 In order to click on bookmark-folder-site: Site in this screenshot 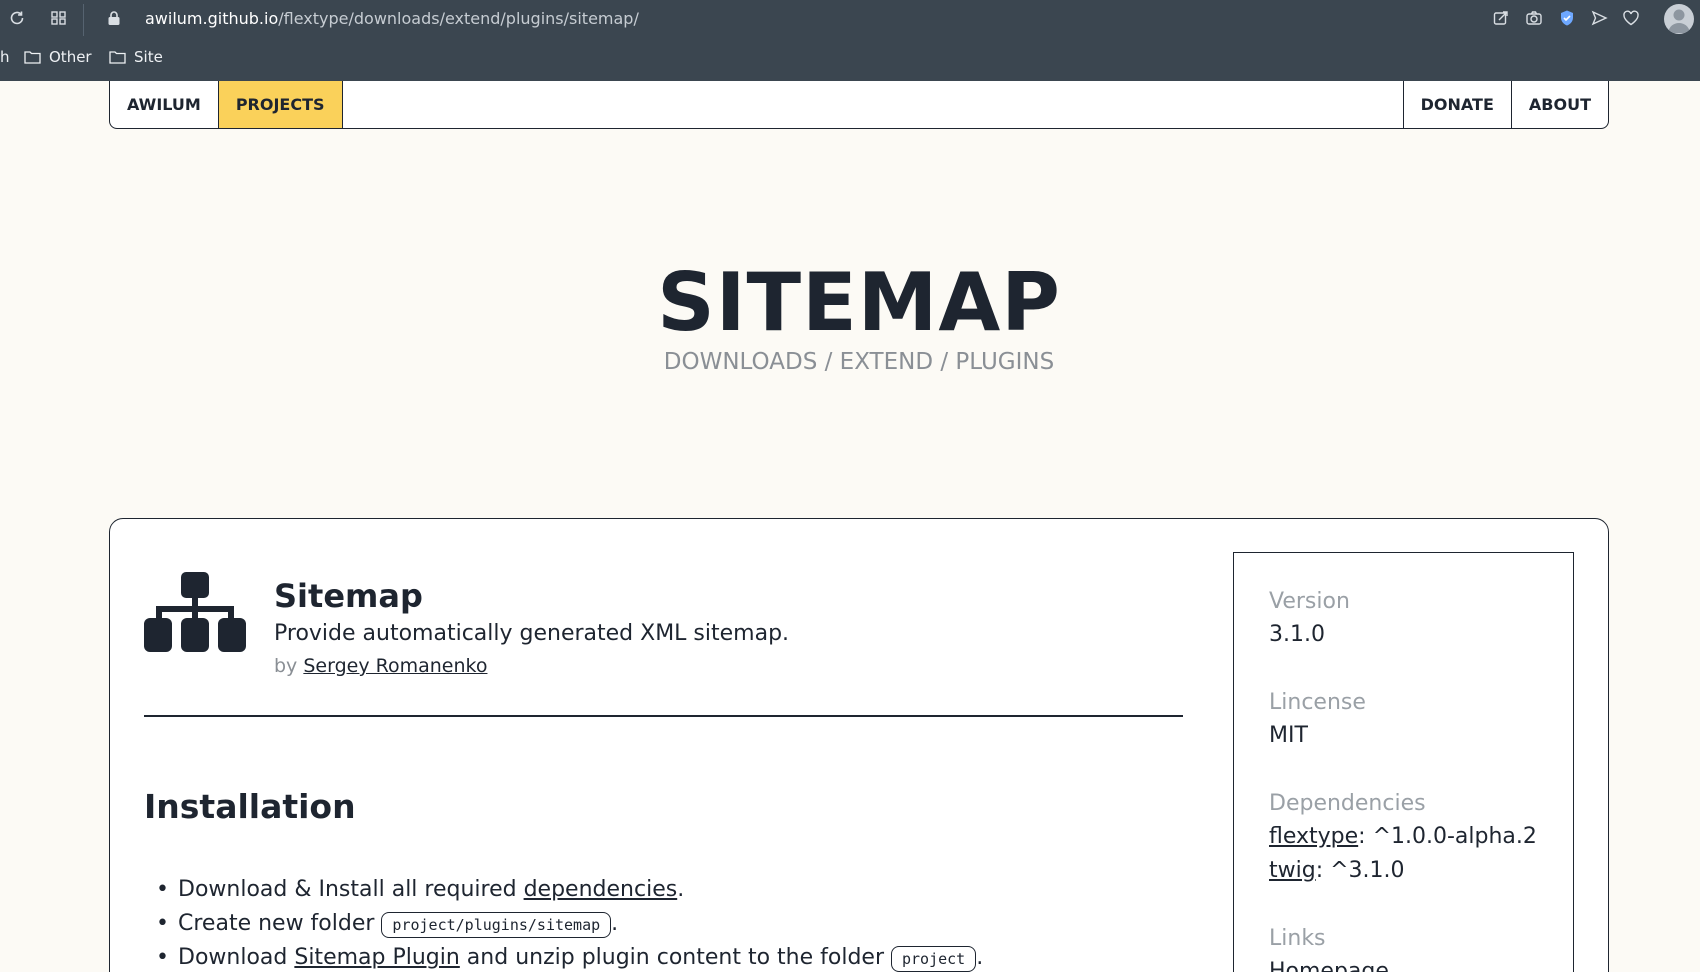, I will do `click(136, 57)`.